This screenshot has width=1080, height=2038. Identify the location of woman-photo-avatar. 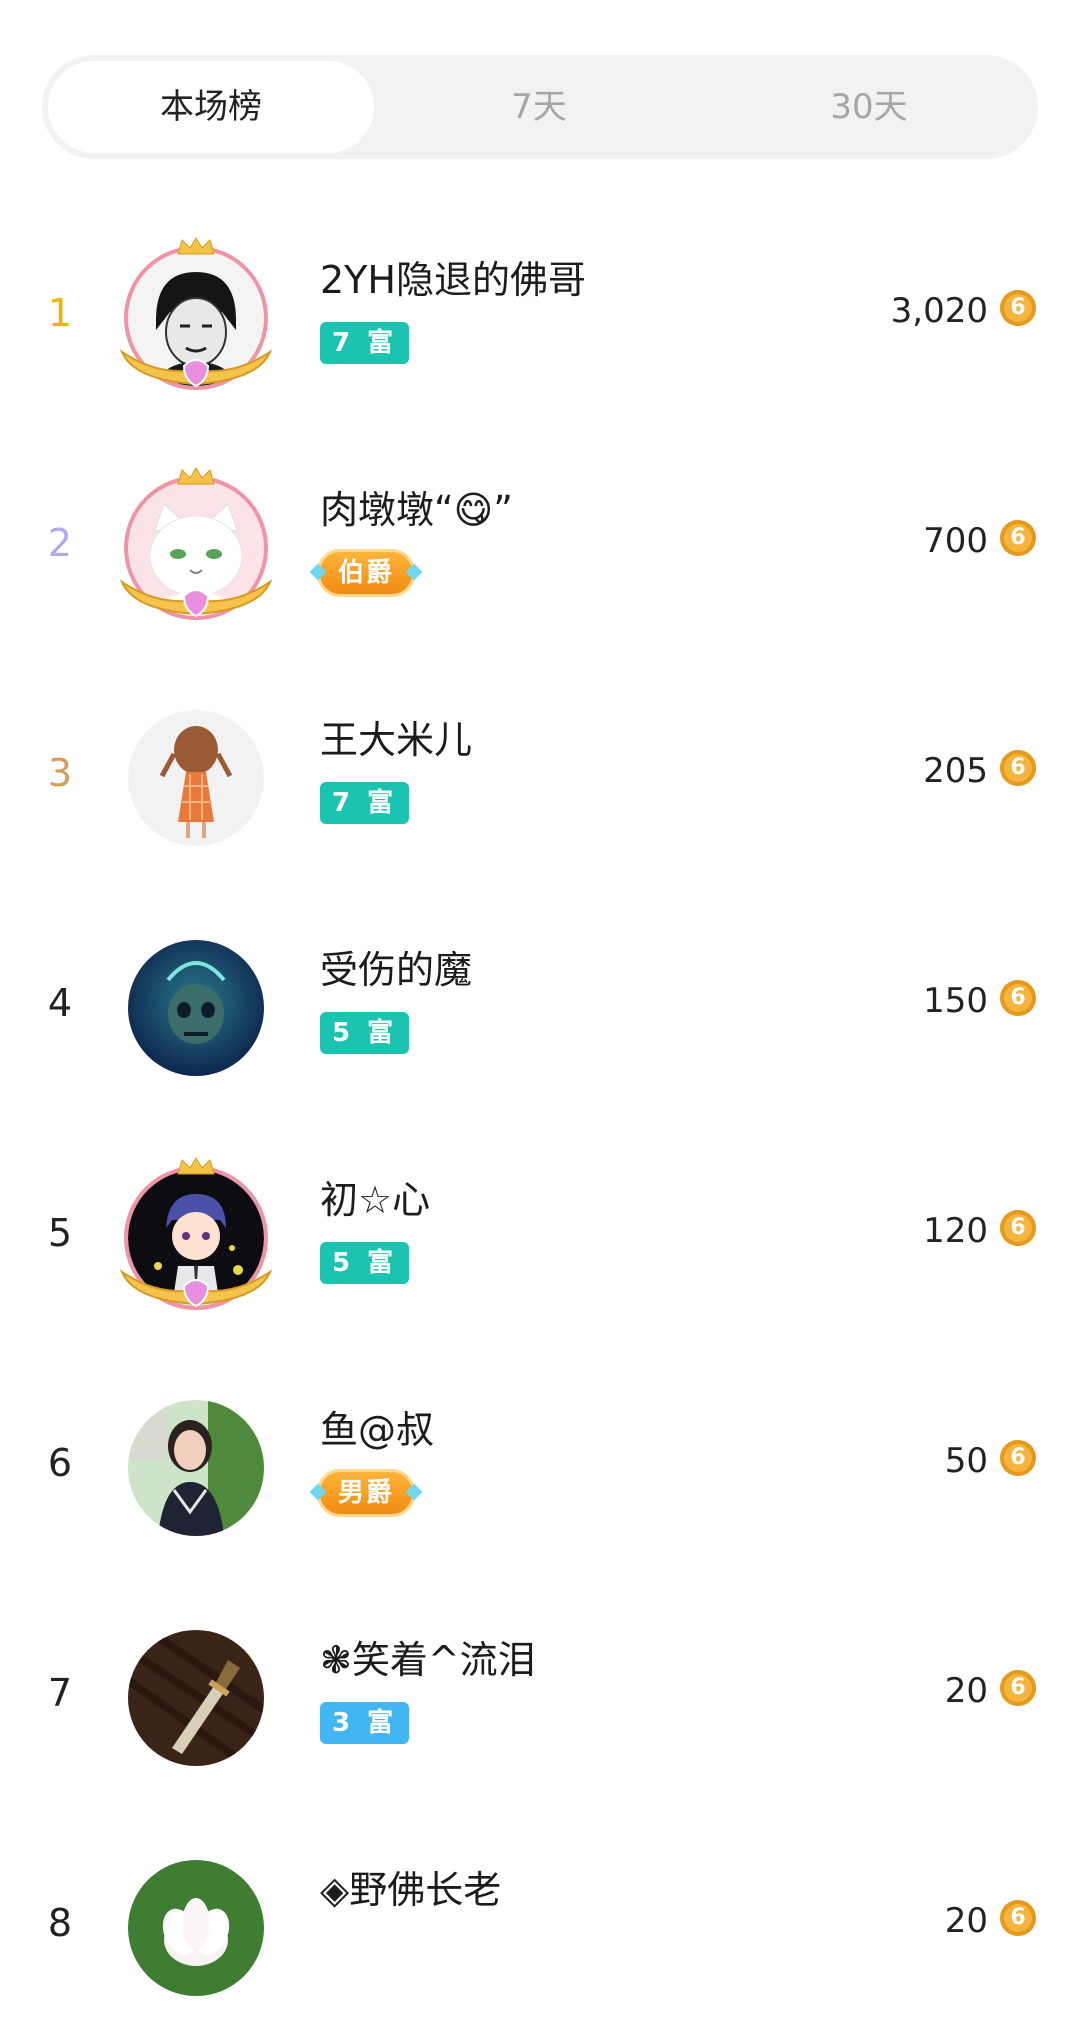
(196, 1468).